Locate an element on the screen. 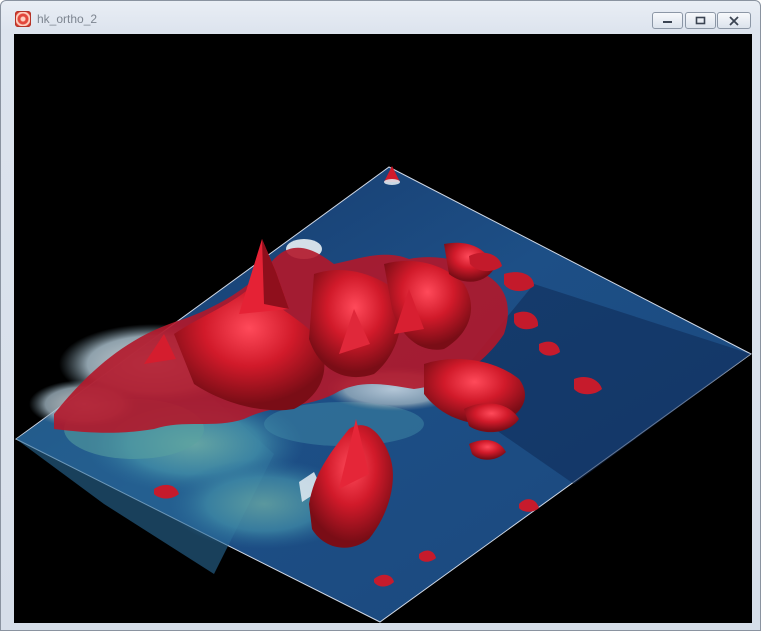 This screenshot has height=633, width=763. app-icon is located at coordinates (23, 19).